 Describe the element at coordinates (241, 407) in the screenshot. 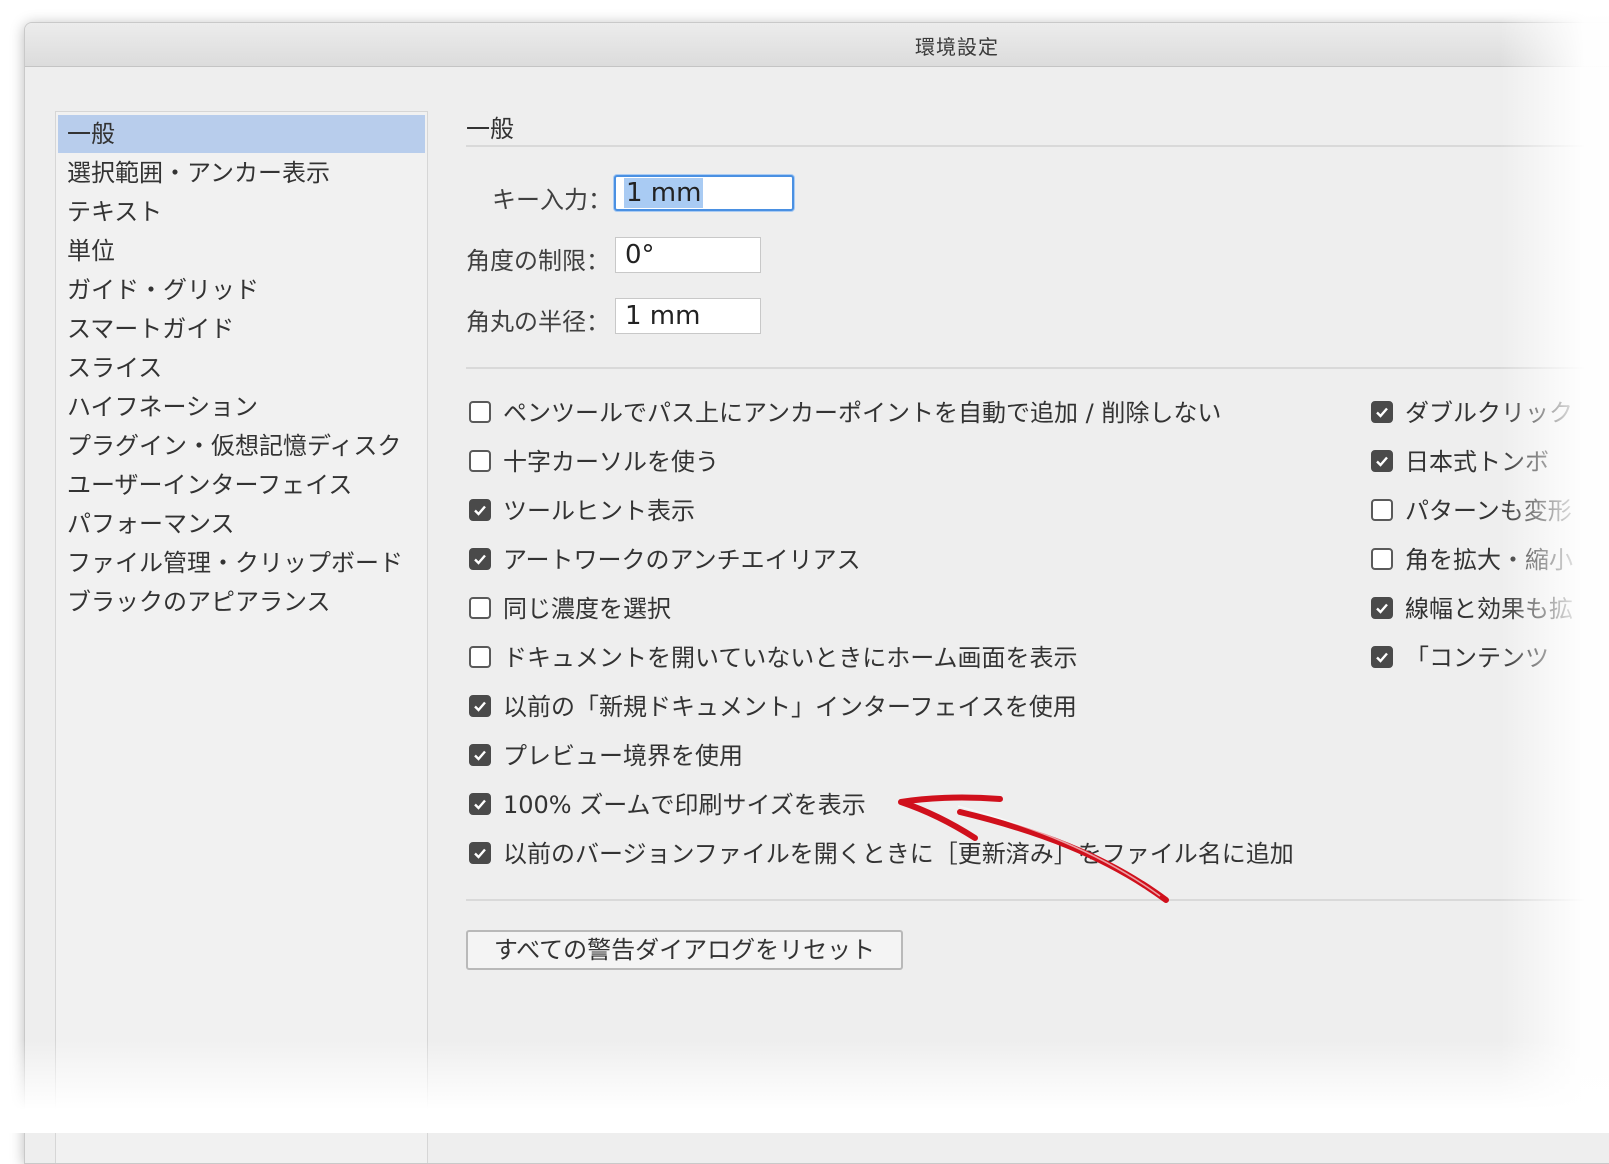

I see `sidebar-item-hyphenation: ハイフネーション` at that location.